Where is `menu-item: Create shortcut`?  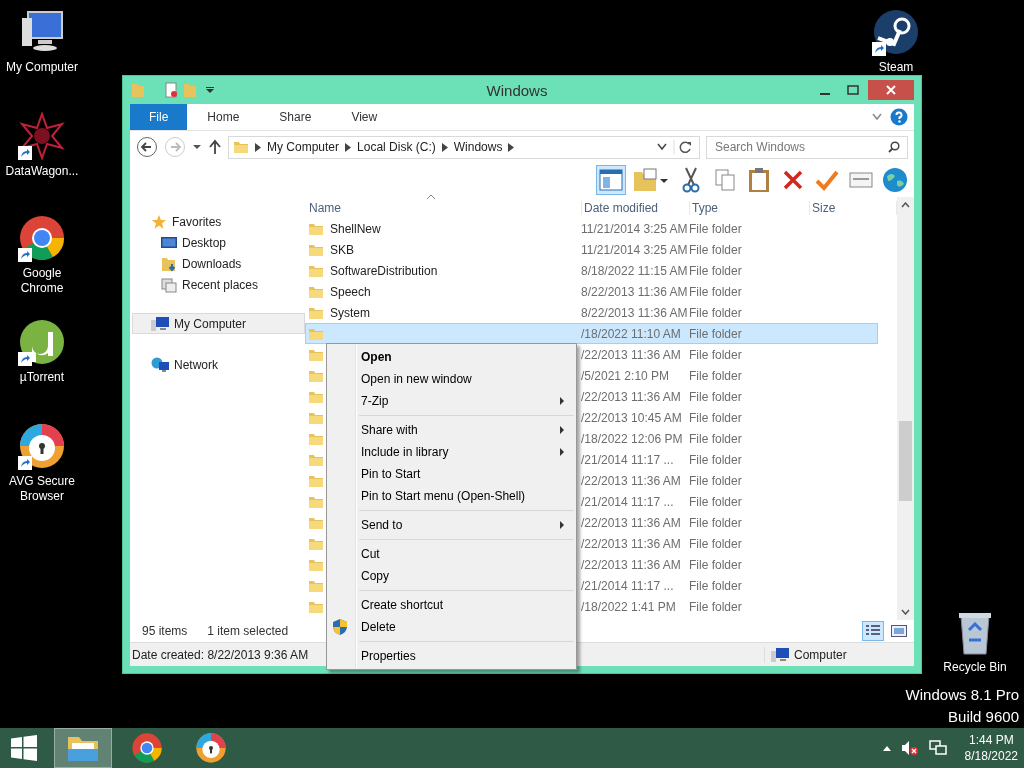 menu-item: Create shortcut is located at coordinates (451, 605).